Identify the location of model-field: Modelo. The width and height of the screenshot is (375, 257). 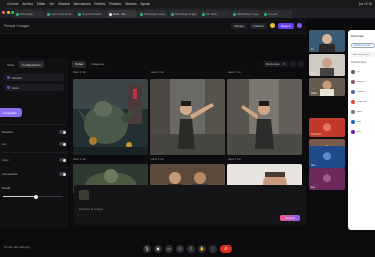
(34, 77).